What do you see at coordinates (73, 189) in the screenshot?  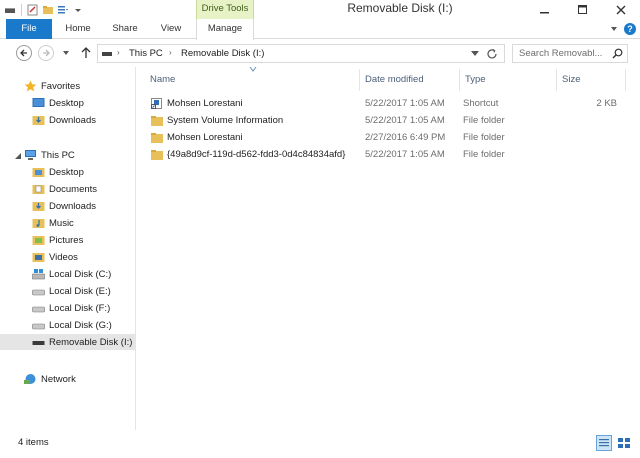 I see `nav-item-label: Documents` at bounding box center [73, 189].